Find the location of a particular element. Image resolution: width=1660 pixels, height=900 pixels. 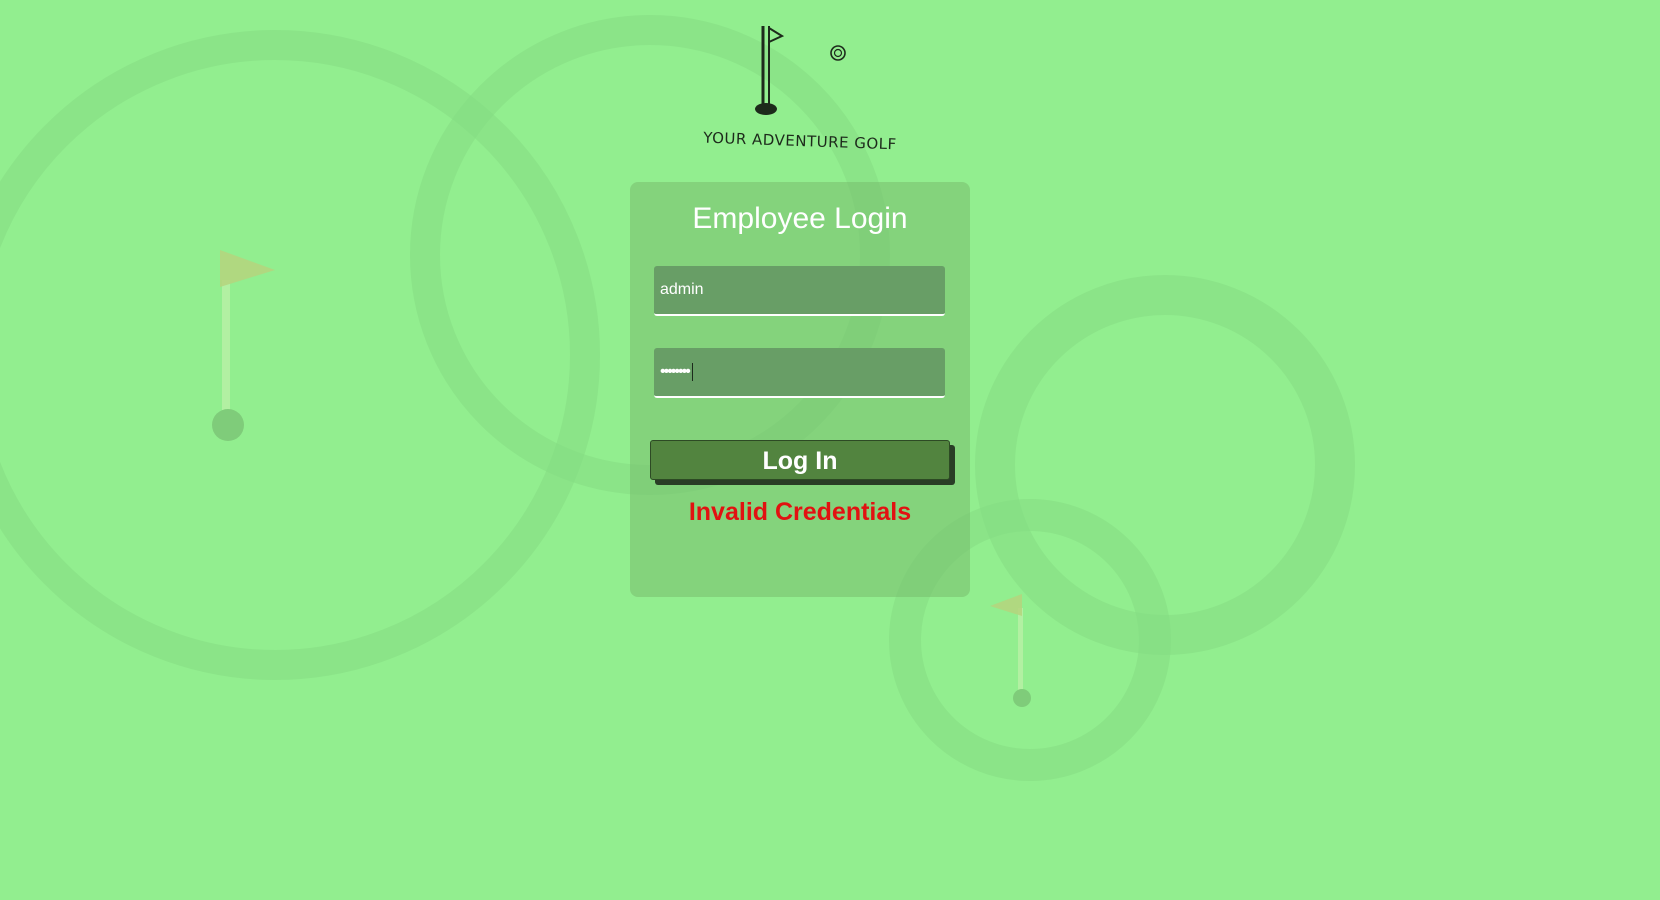

login-button: Log In is located at coordinates (800, 460).